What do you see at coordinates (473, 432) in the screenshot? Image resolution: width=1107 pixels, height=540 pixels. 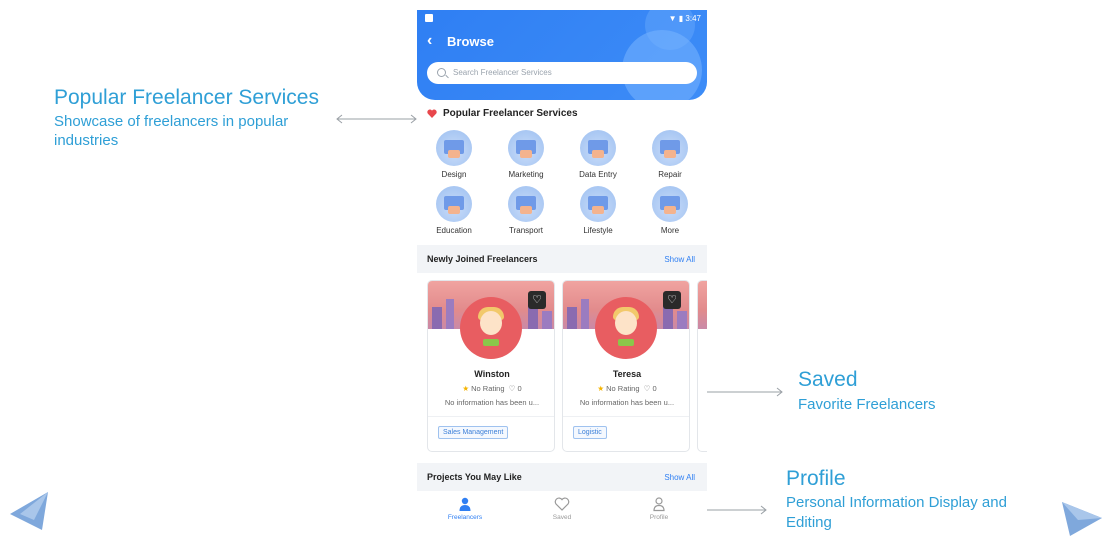 I see `skill-tag: Sales Management` at bounding box center [473, 432].